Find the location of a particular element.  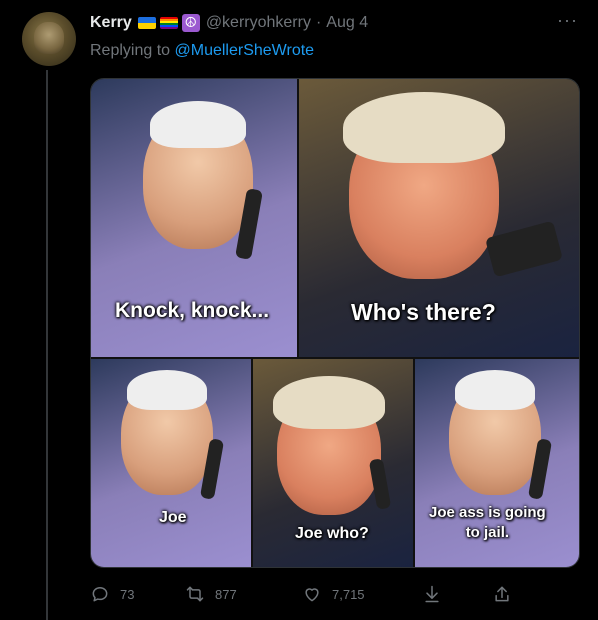

ukraine-flag-icon is located at coordinates (146, 23).